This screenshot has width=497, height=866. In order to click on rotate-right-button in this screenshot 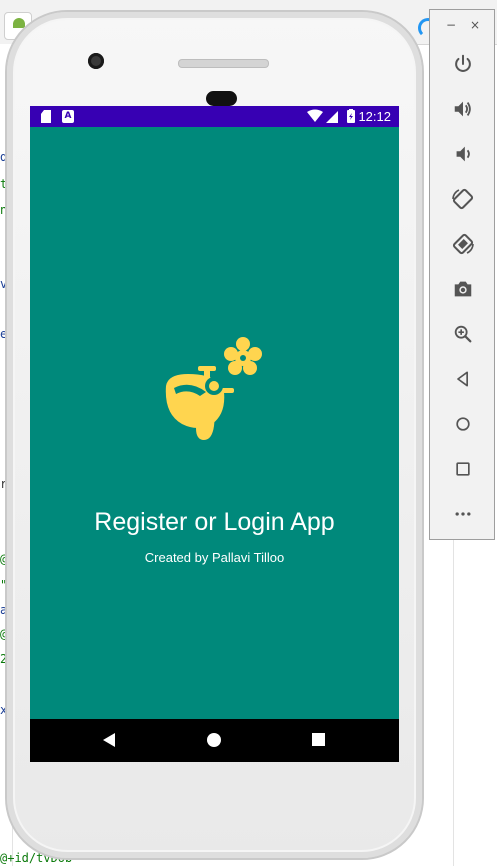, I will do `click(463, 244)`.